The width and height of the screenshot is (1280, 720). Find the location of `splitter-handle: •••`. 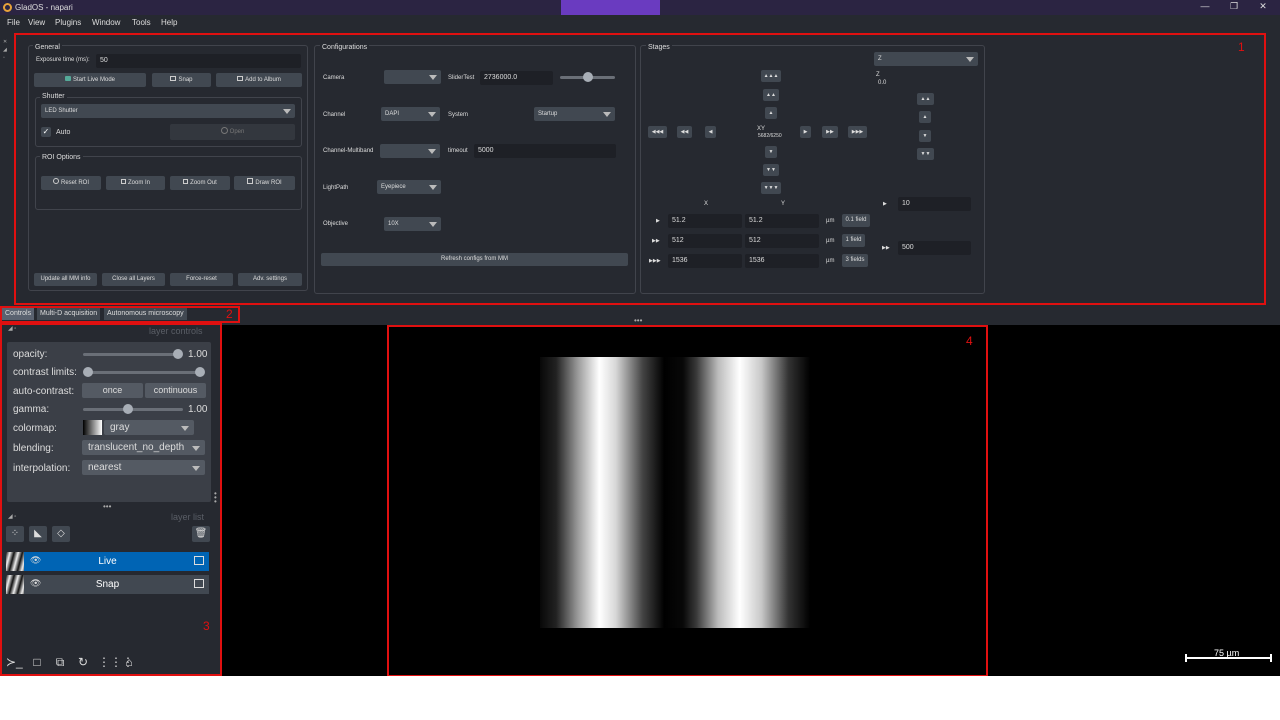

splitter-handle: ••• is located at coordinates (638, 320).